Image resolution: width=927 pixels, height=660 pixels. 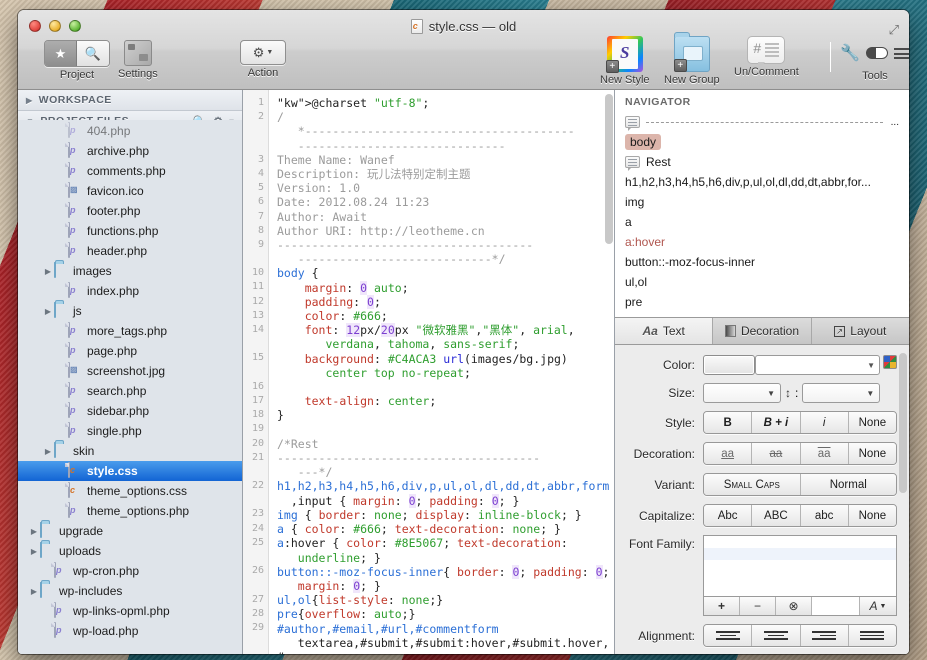 What do you see at coordinates (130, 171) in the screenshot?
I see `file-row-comments-php: p comments.php` at bounding box center [130, 171].